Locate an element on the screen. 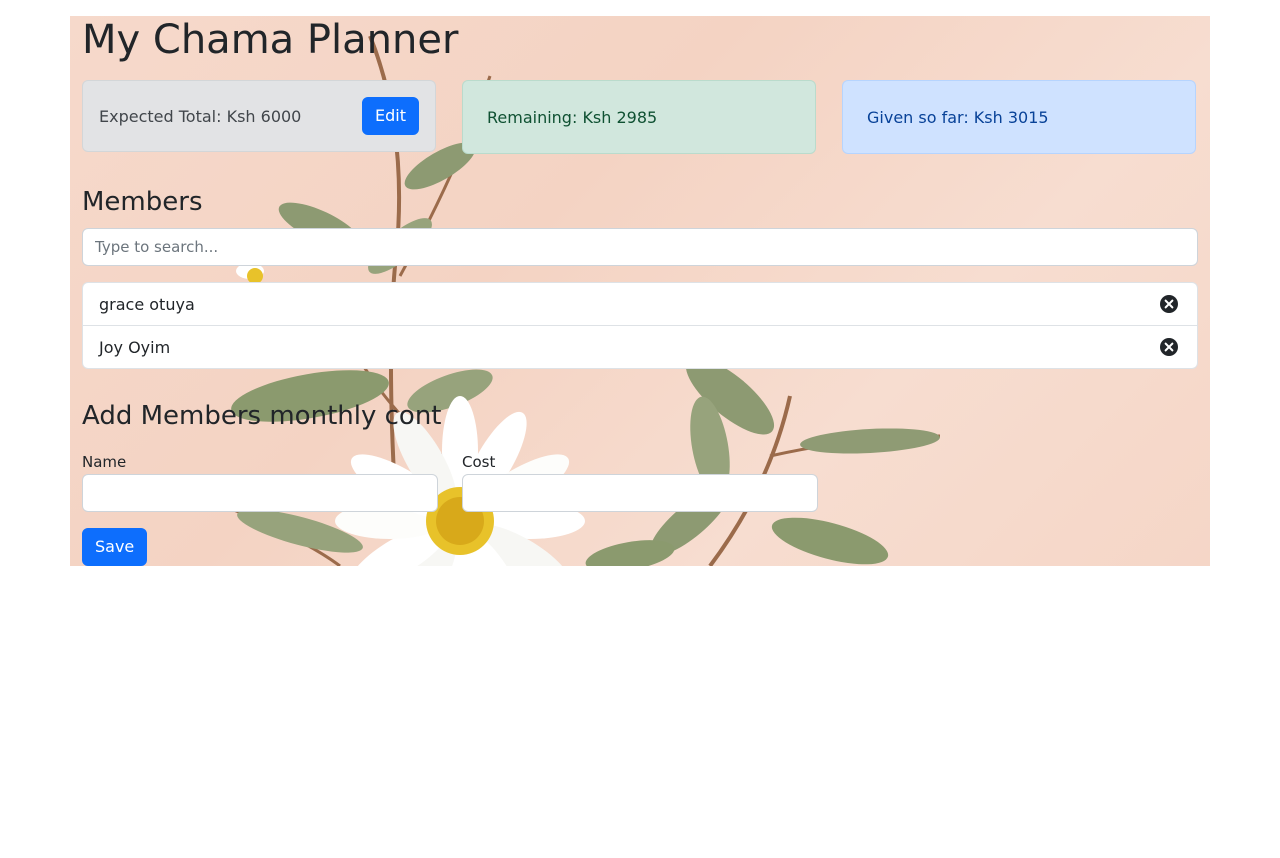 The image size is (1280, 858). remaining-card: Remaining: Ksh 2985 is located at coordinates (639, 117).